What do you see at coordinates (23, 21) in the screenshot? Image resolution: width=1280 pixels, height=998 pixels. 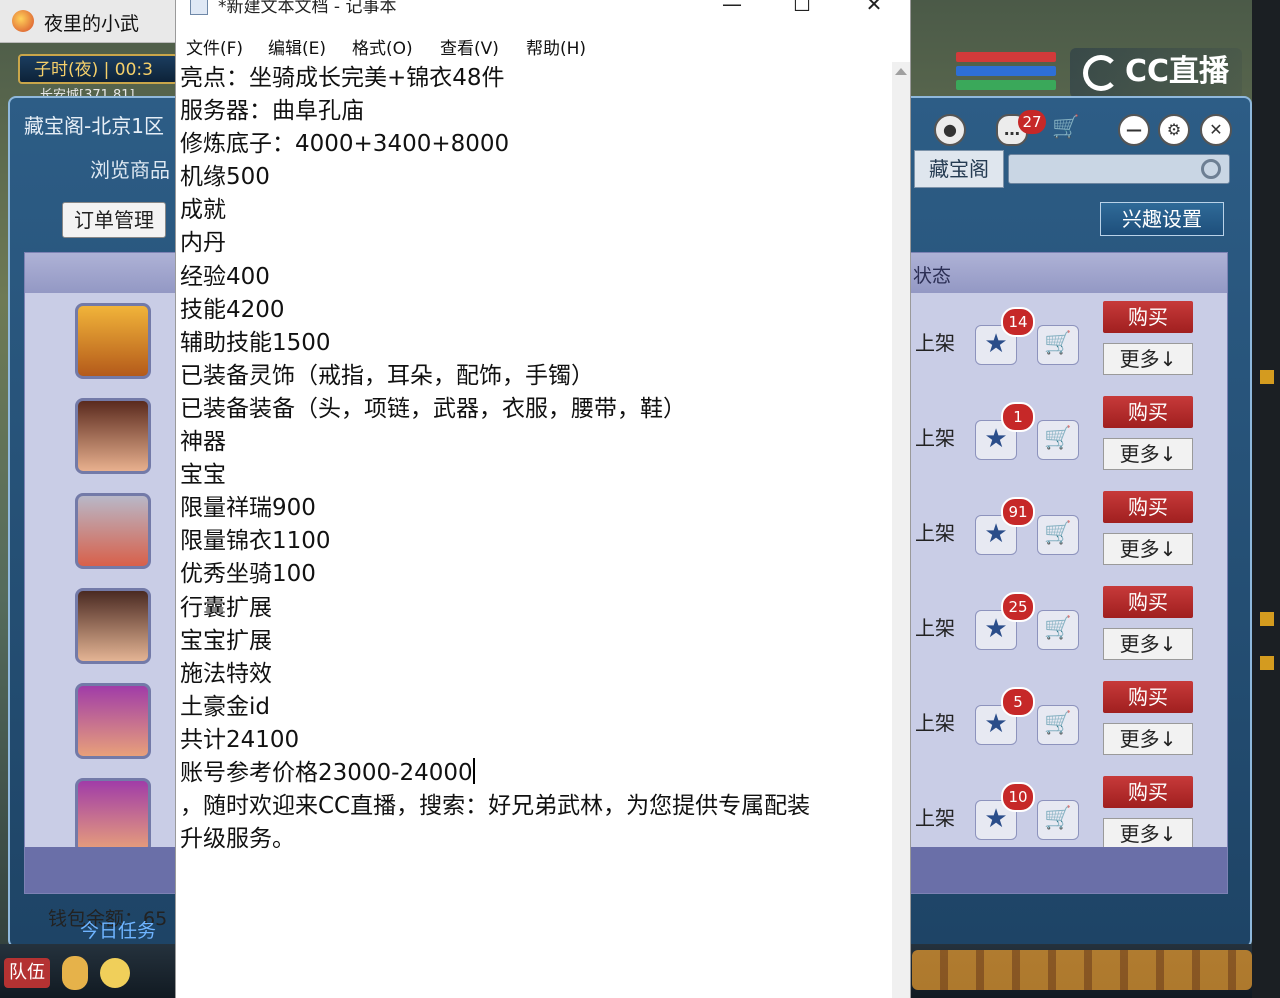 I see `game-app-icon` at bounding box center [23, 21].